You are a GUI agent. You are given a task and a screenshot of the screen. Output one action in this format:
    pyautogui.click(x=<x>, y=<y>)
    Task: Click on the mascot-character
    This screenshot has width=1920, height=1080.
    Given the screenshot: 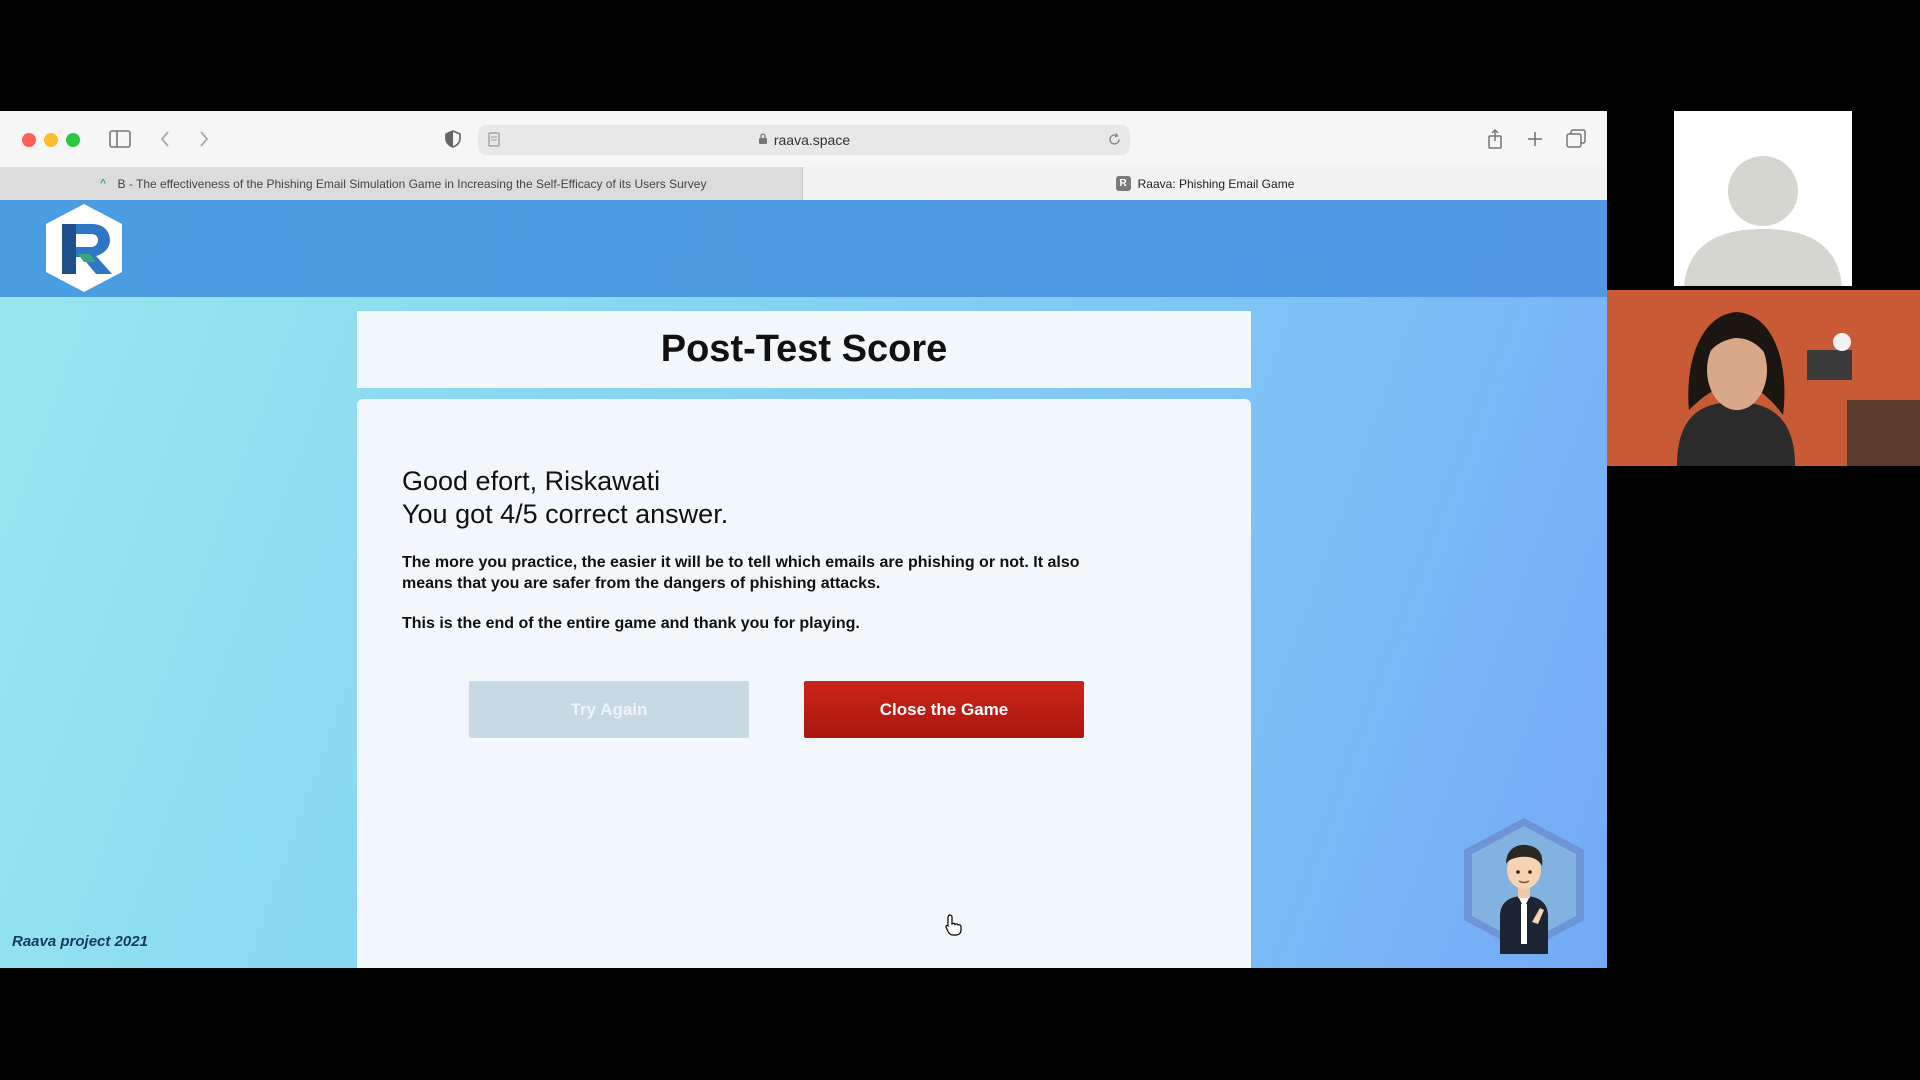 What is the action you would take?
    pyautogui.click(x=1524, y=886)
    